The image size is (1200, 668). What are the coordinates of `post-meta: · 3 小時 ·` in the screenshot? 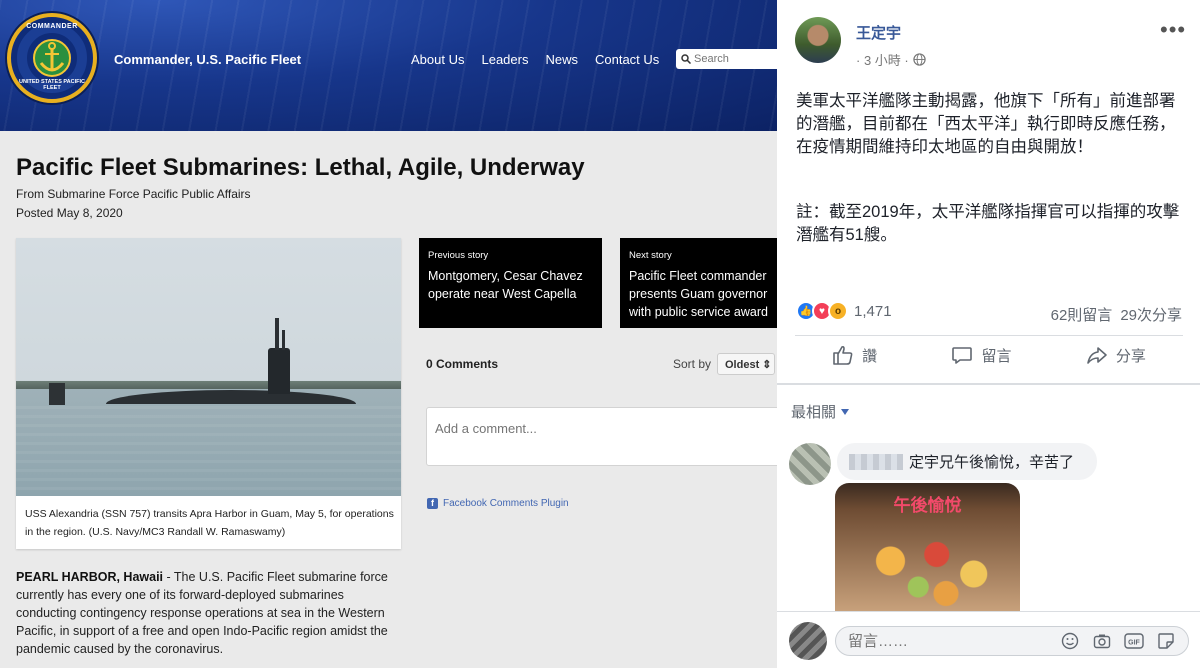 It's located at (891, 59).